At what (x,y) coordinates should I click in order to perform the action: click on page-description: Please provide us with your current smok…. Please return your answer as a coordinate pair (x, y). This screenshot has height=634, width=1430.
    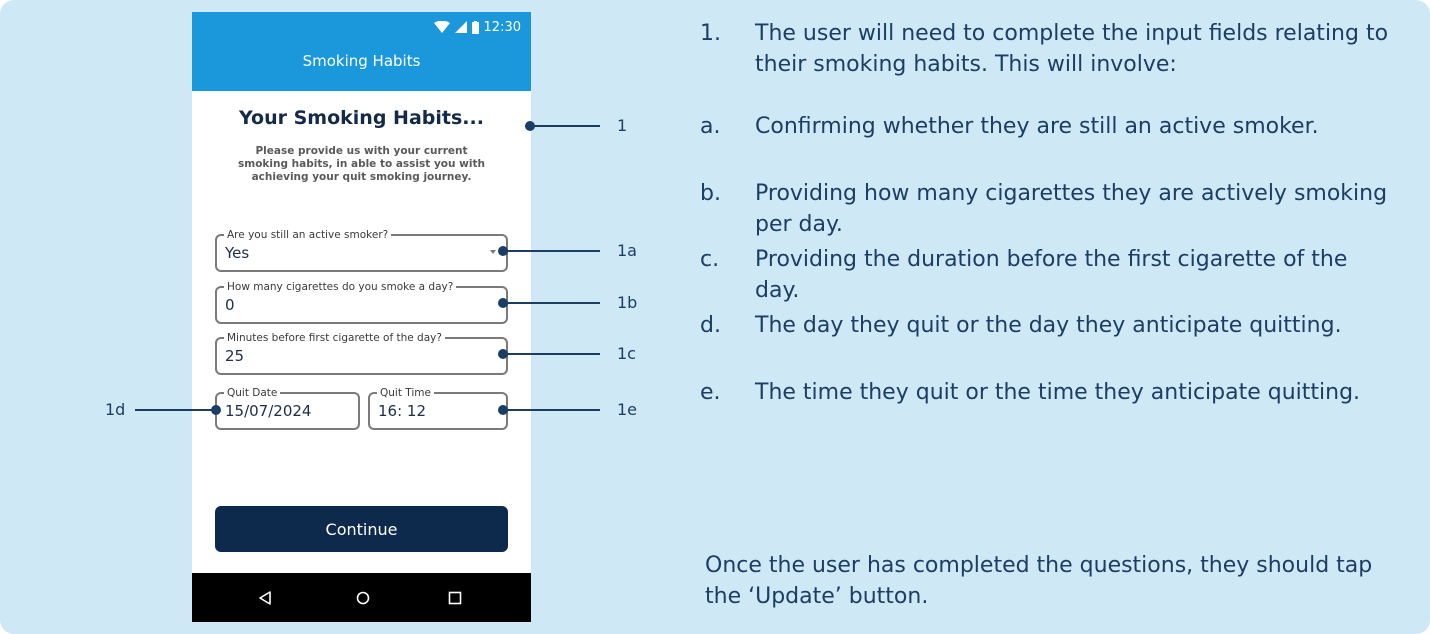
    Looking at the image, I should click on (361, 164).